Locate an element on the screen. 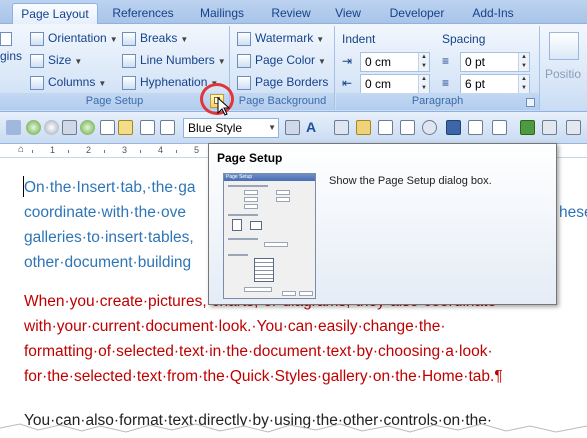 The width and height of the screenshot is (587, 438). spacing-before-stepper: 0 pt ▲ ▼ is located at coordinates (495, 62).